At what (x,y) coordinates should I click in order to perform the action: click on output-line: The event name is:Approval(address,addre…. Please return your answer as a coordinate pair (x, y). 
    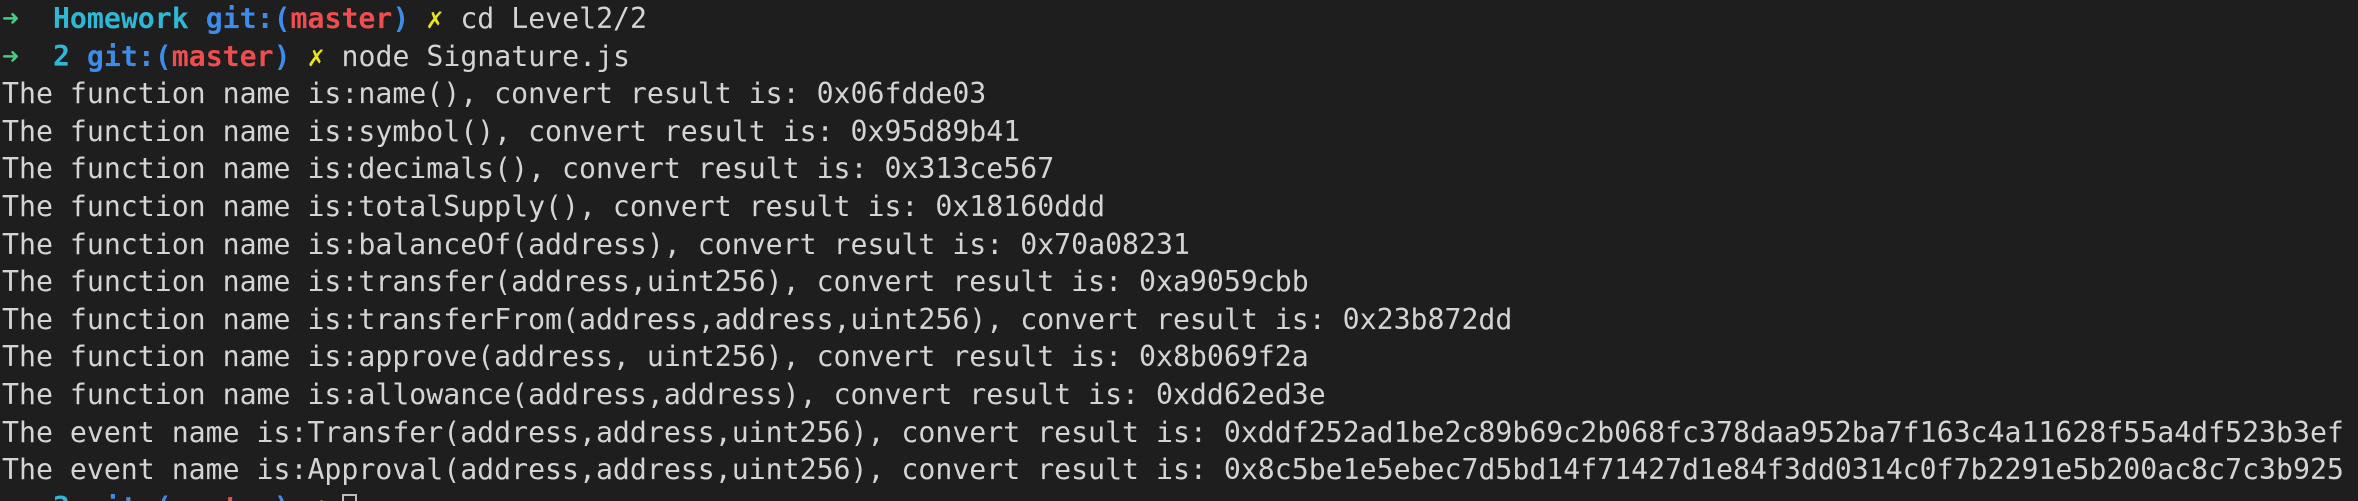
    Looking at the image, I should click on (1173, 470).